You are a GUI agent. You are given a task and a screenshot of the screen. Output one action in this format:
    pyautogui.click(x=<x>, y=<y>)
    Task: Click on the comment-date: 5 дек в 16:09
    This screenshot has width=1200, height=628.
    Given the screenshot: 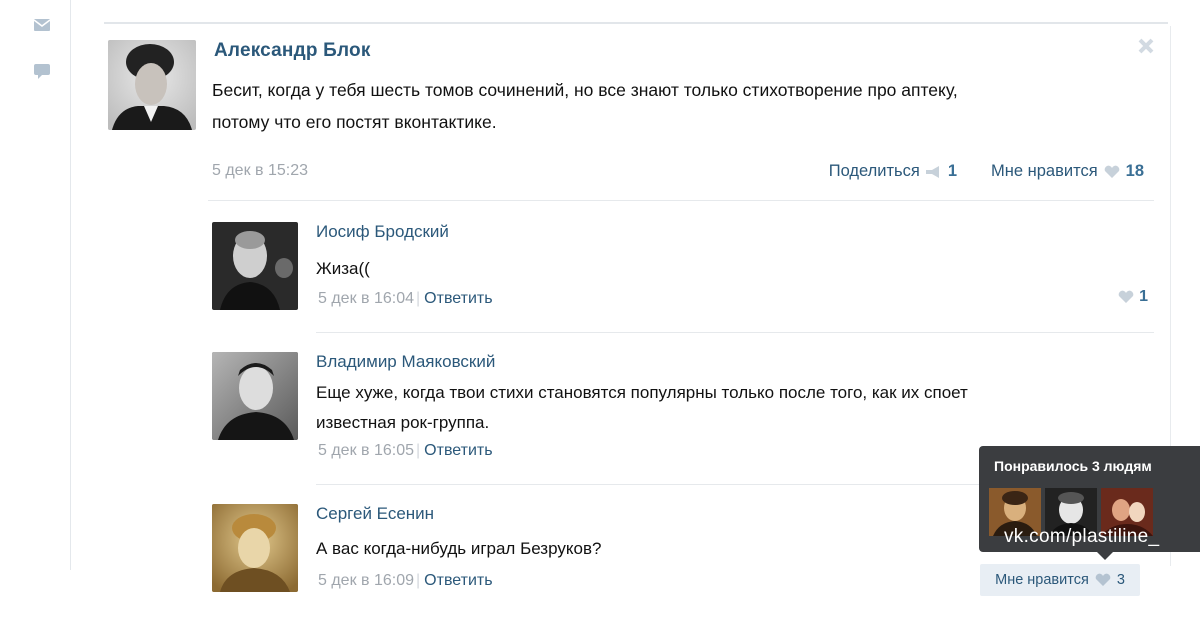 What is the action you would take?
    pyautogui.click(x=366, y=580)
    